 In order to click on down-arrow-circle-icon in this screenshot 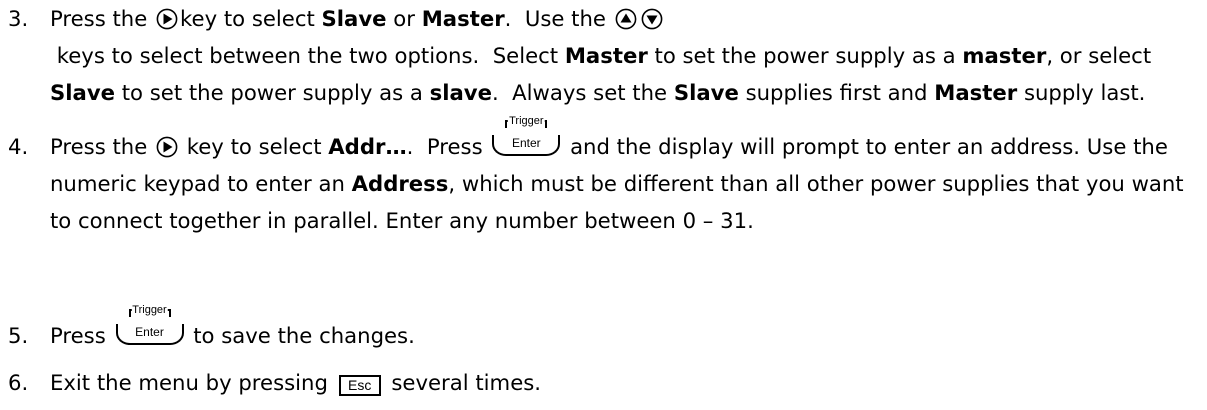, I will do `click(652, 19)`.